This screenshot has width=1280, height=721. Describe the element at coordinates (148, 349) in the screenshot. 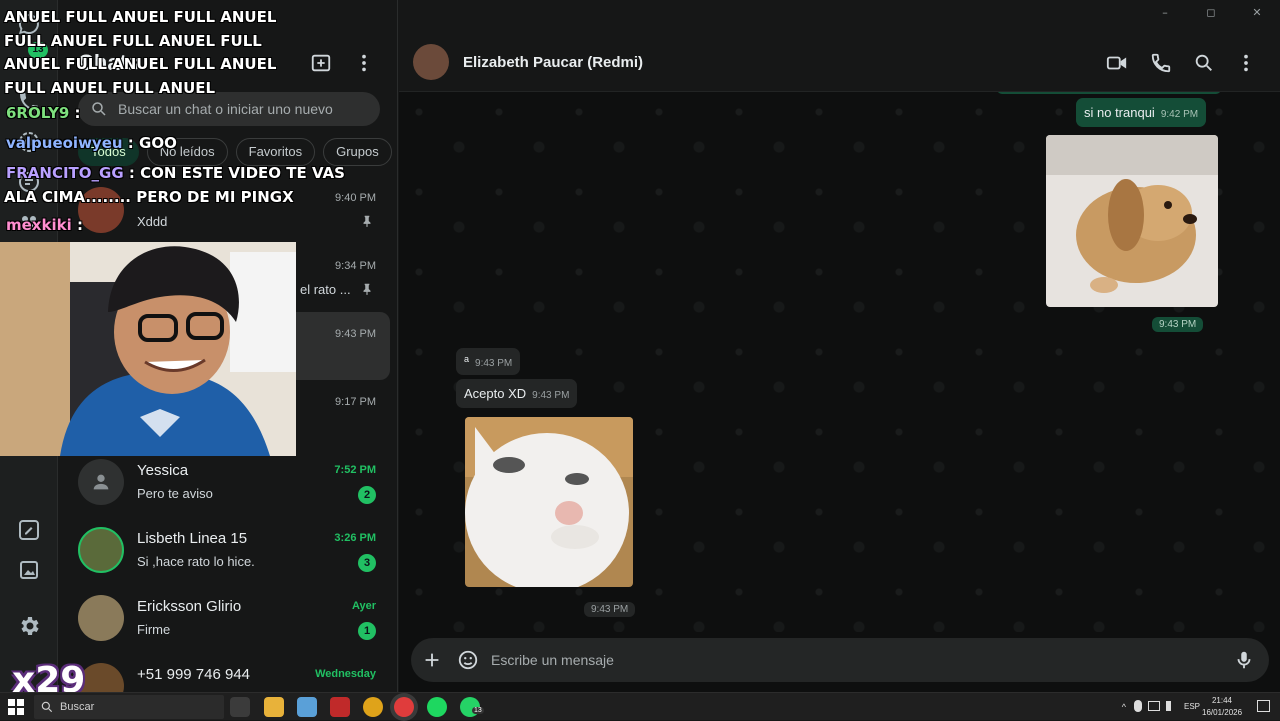

I see `webcam-overlay` at that location.